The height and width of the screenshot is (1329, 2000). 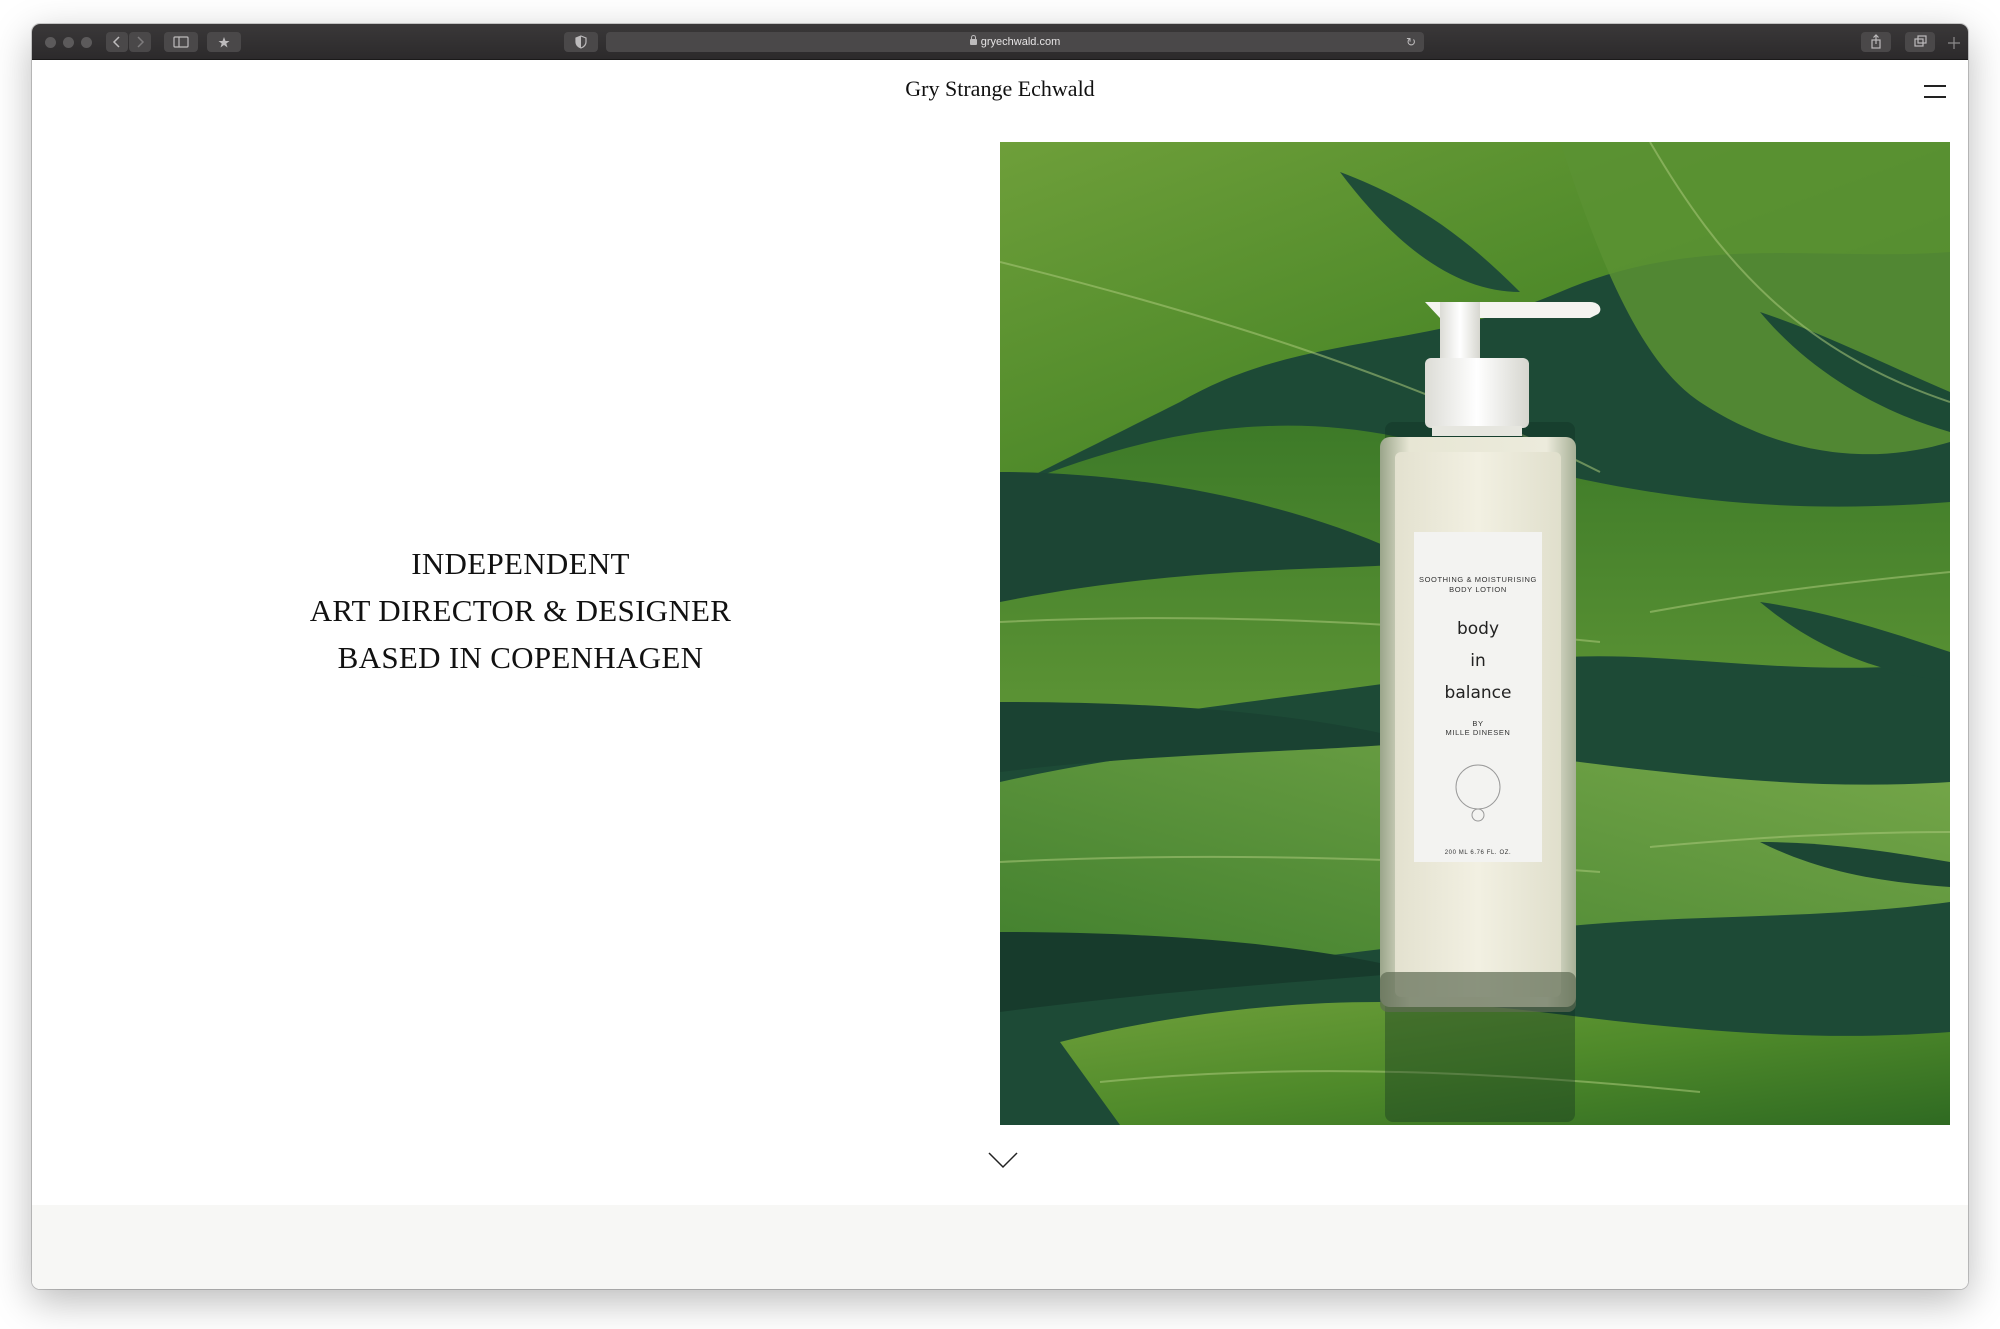 I want to click on chevron-down-icon, so click(x=1003, y=1160).